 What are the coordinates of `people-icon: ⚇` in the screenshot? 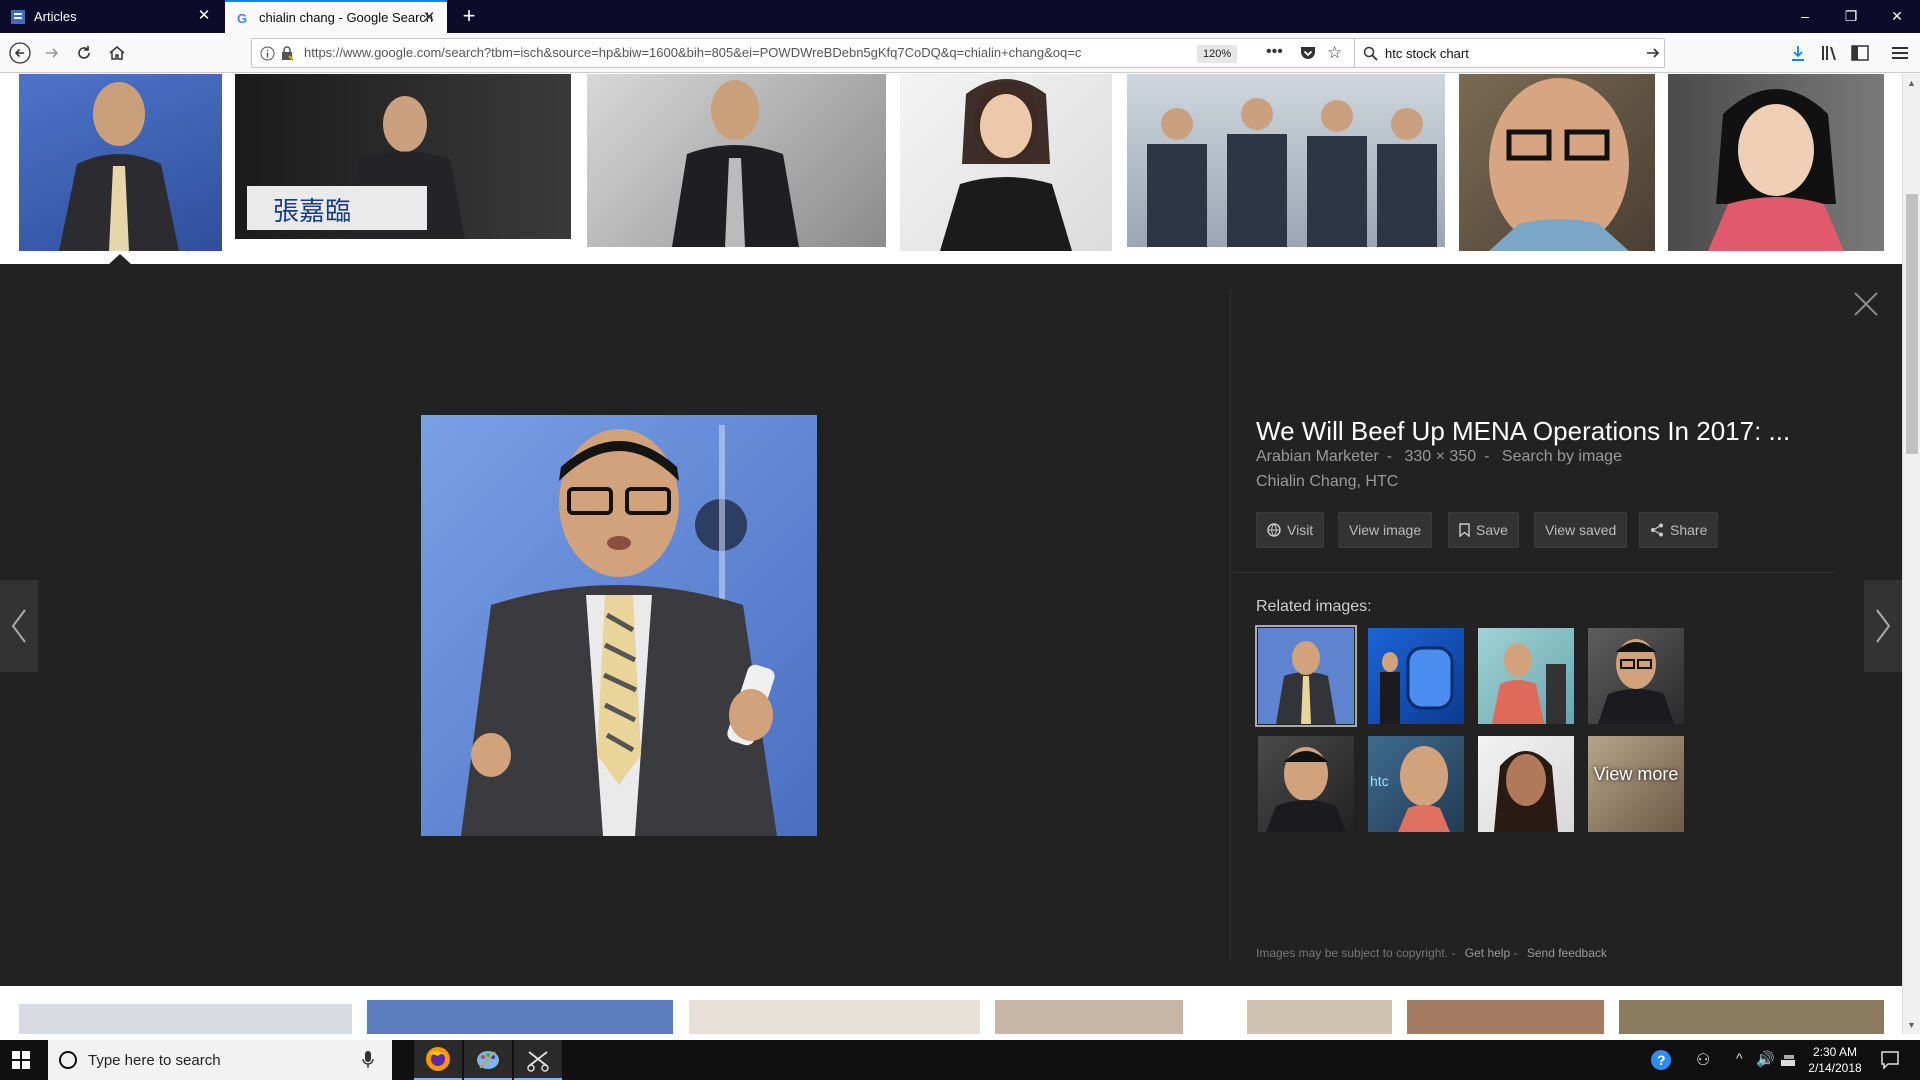 It's located at (1703, 1060).